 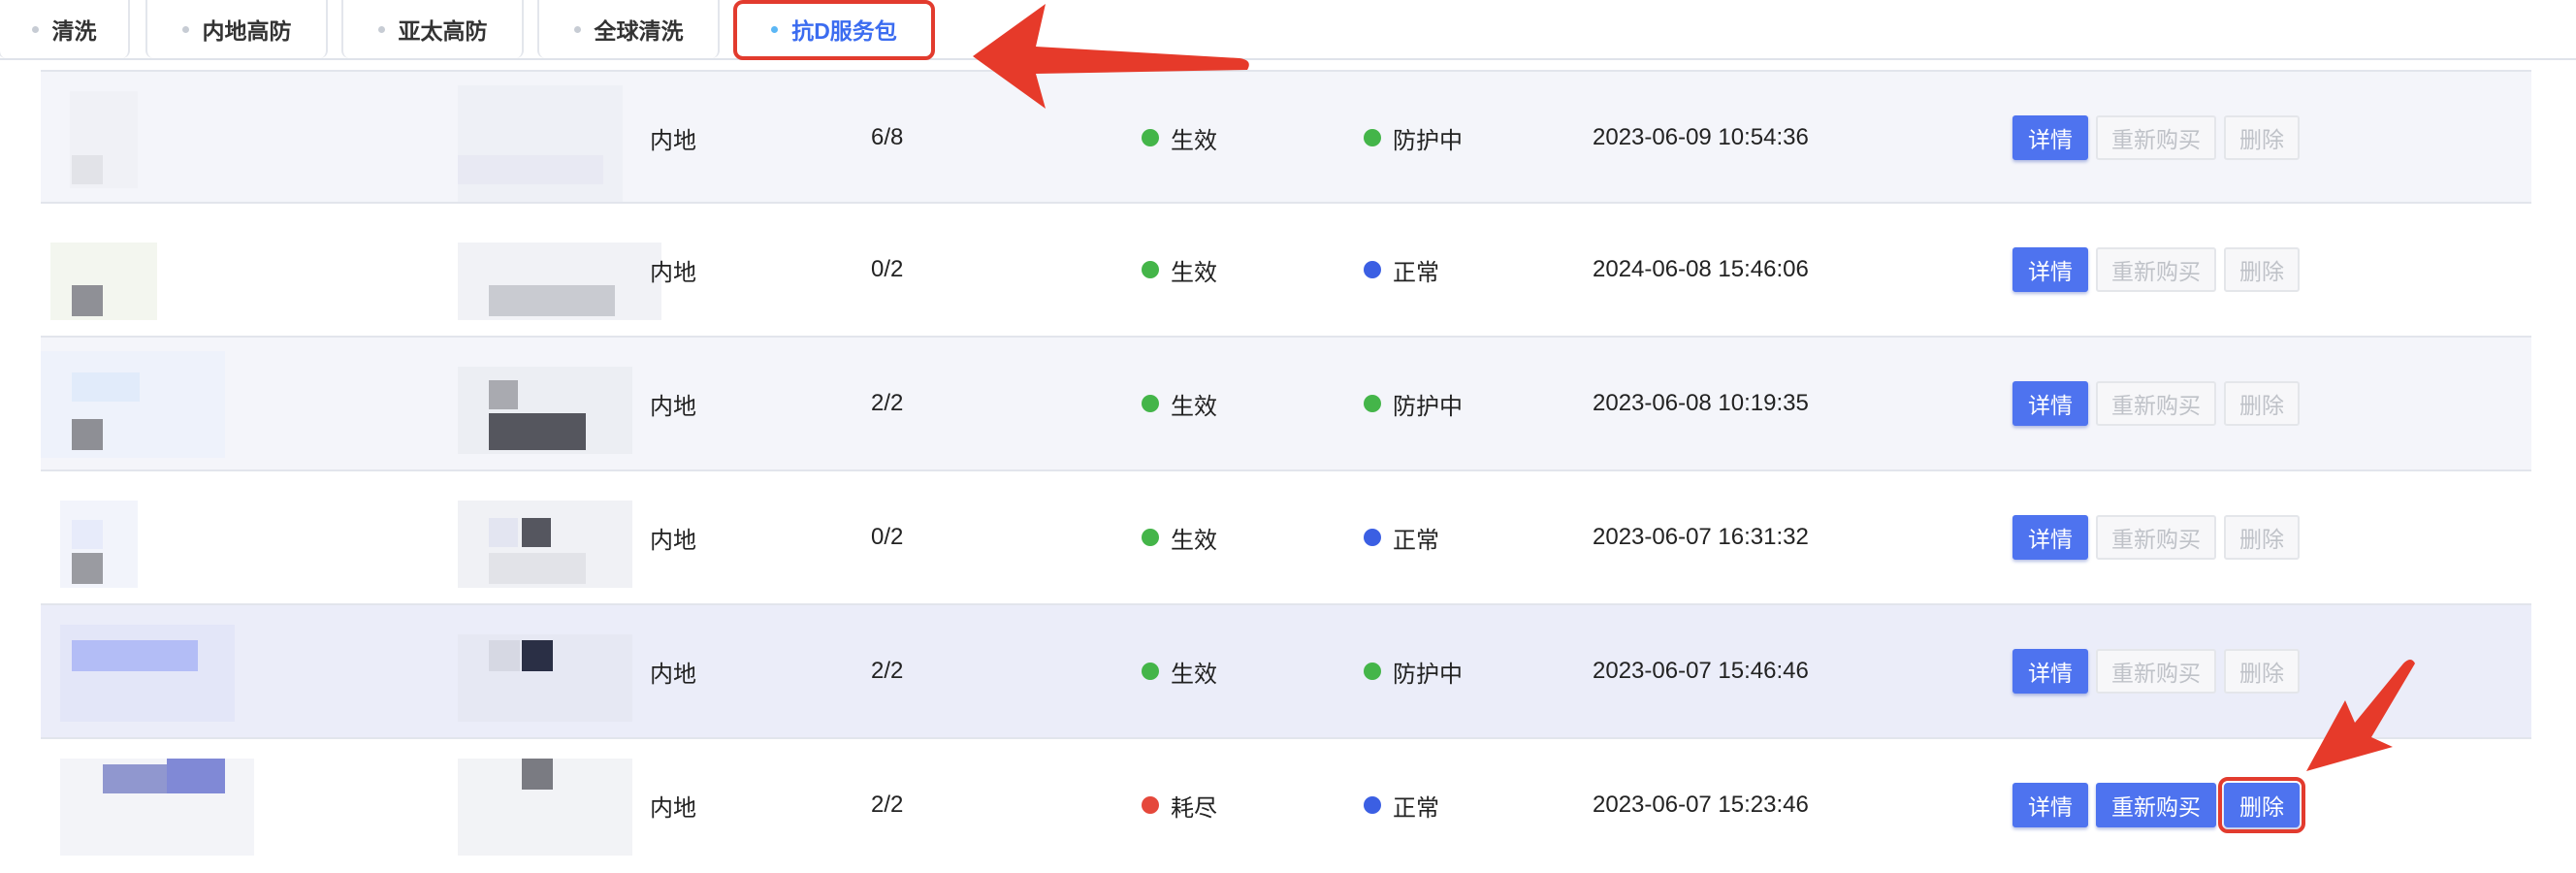 What do you see at coordinates (1111, 56) in the screenshot?
I see `tab-pointer-arrow-icon` at bounding box center [1111, 56].